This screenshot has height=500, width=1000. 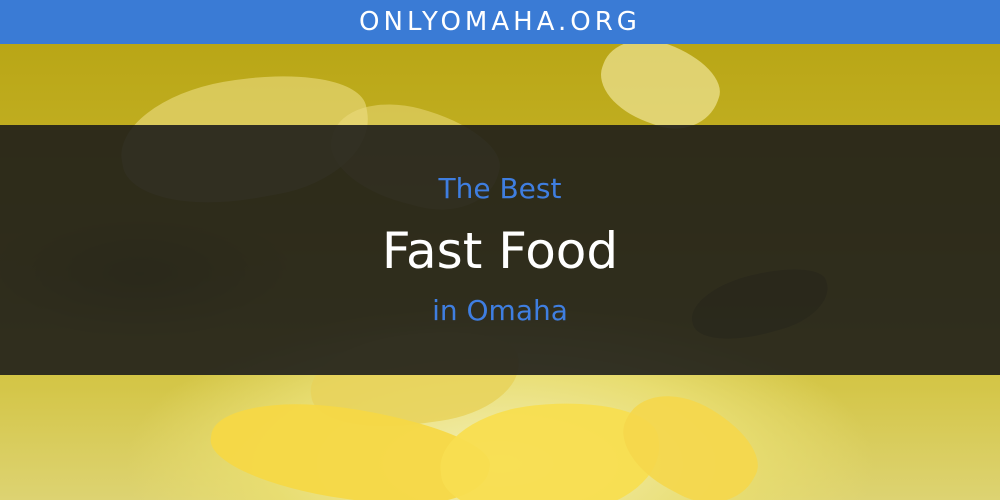 What do you see at coordinates (500, 310) in the screenshot?
I see `headline-post: in Omaha` at bounding box center [500, 310].